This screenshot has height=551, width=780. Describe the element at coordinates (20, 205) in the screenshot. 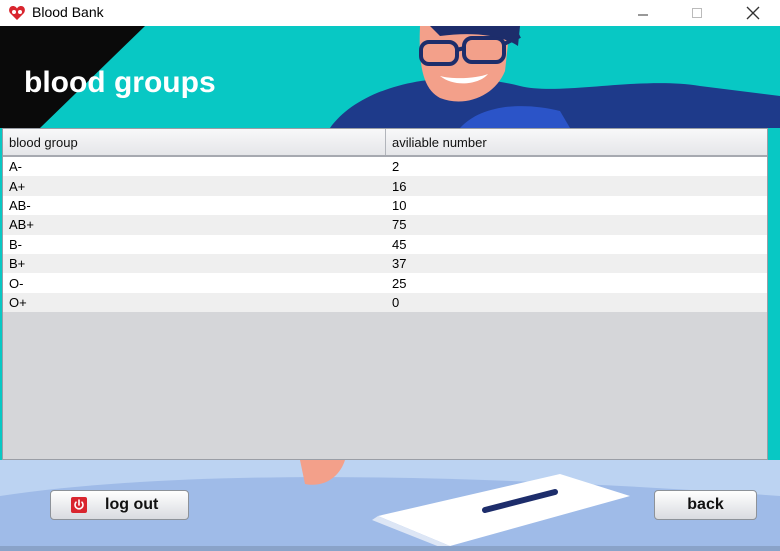

I see `blood-group-cell: AB-` at that location.